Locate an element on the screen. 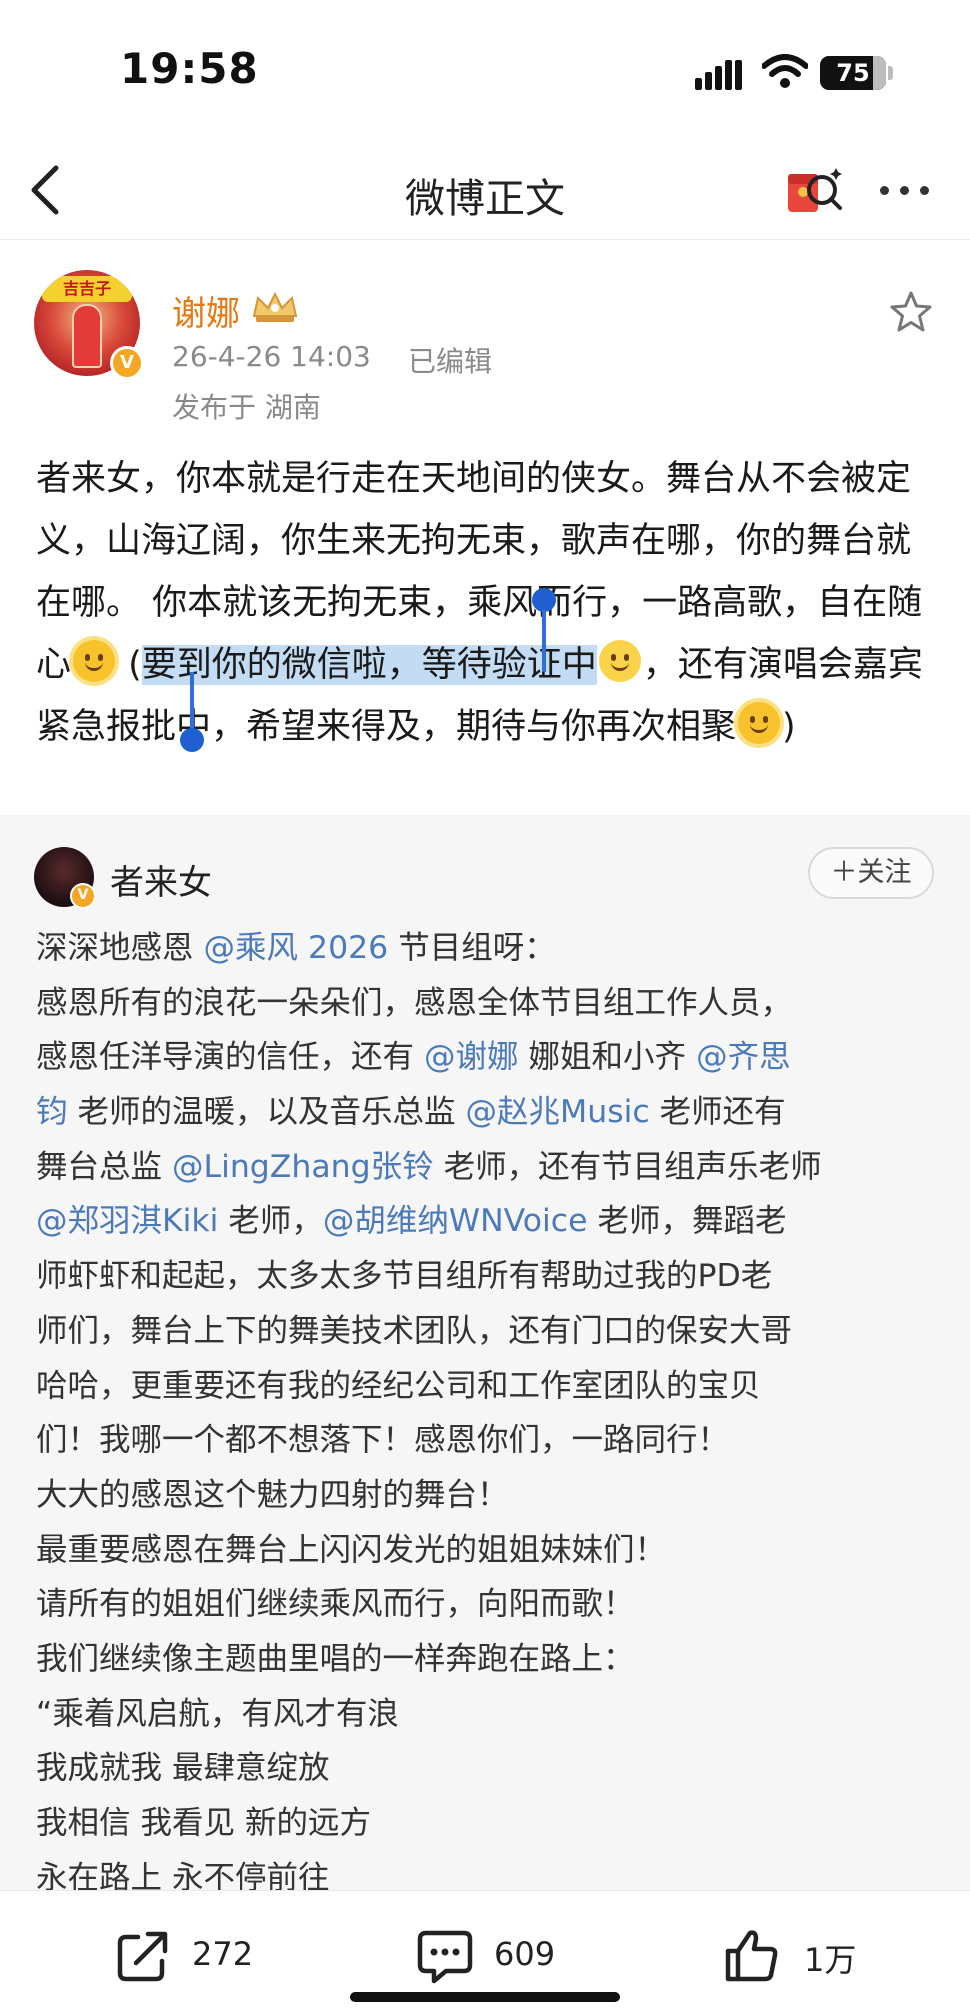  retweet-line: 深深地感恩 @乘风 2026 节目组呀： is located at coordinates (491, 948).